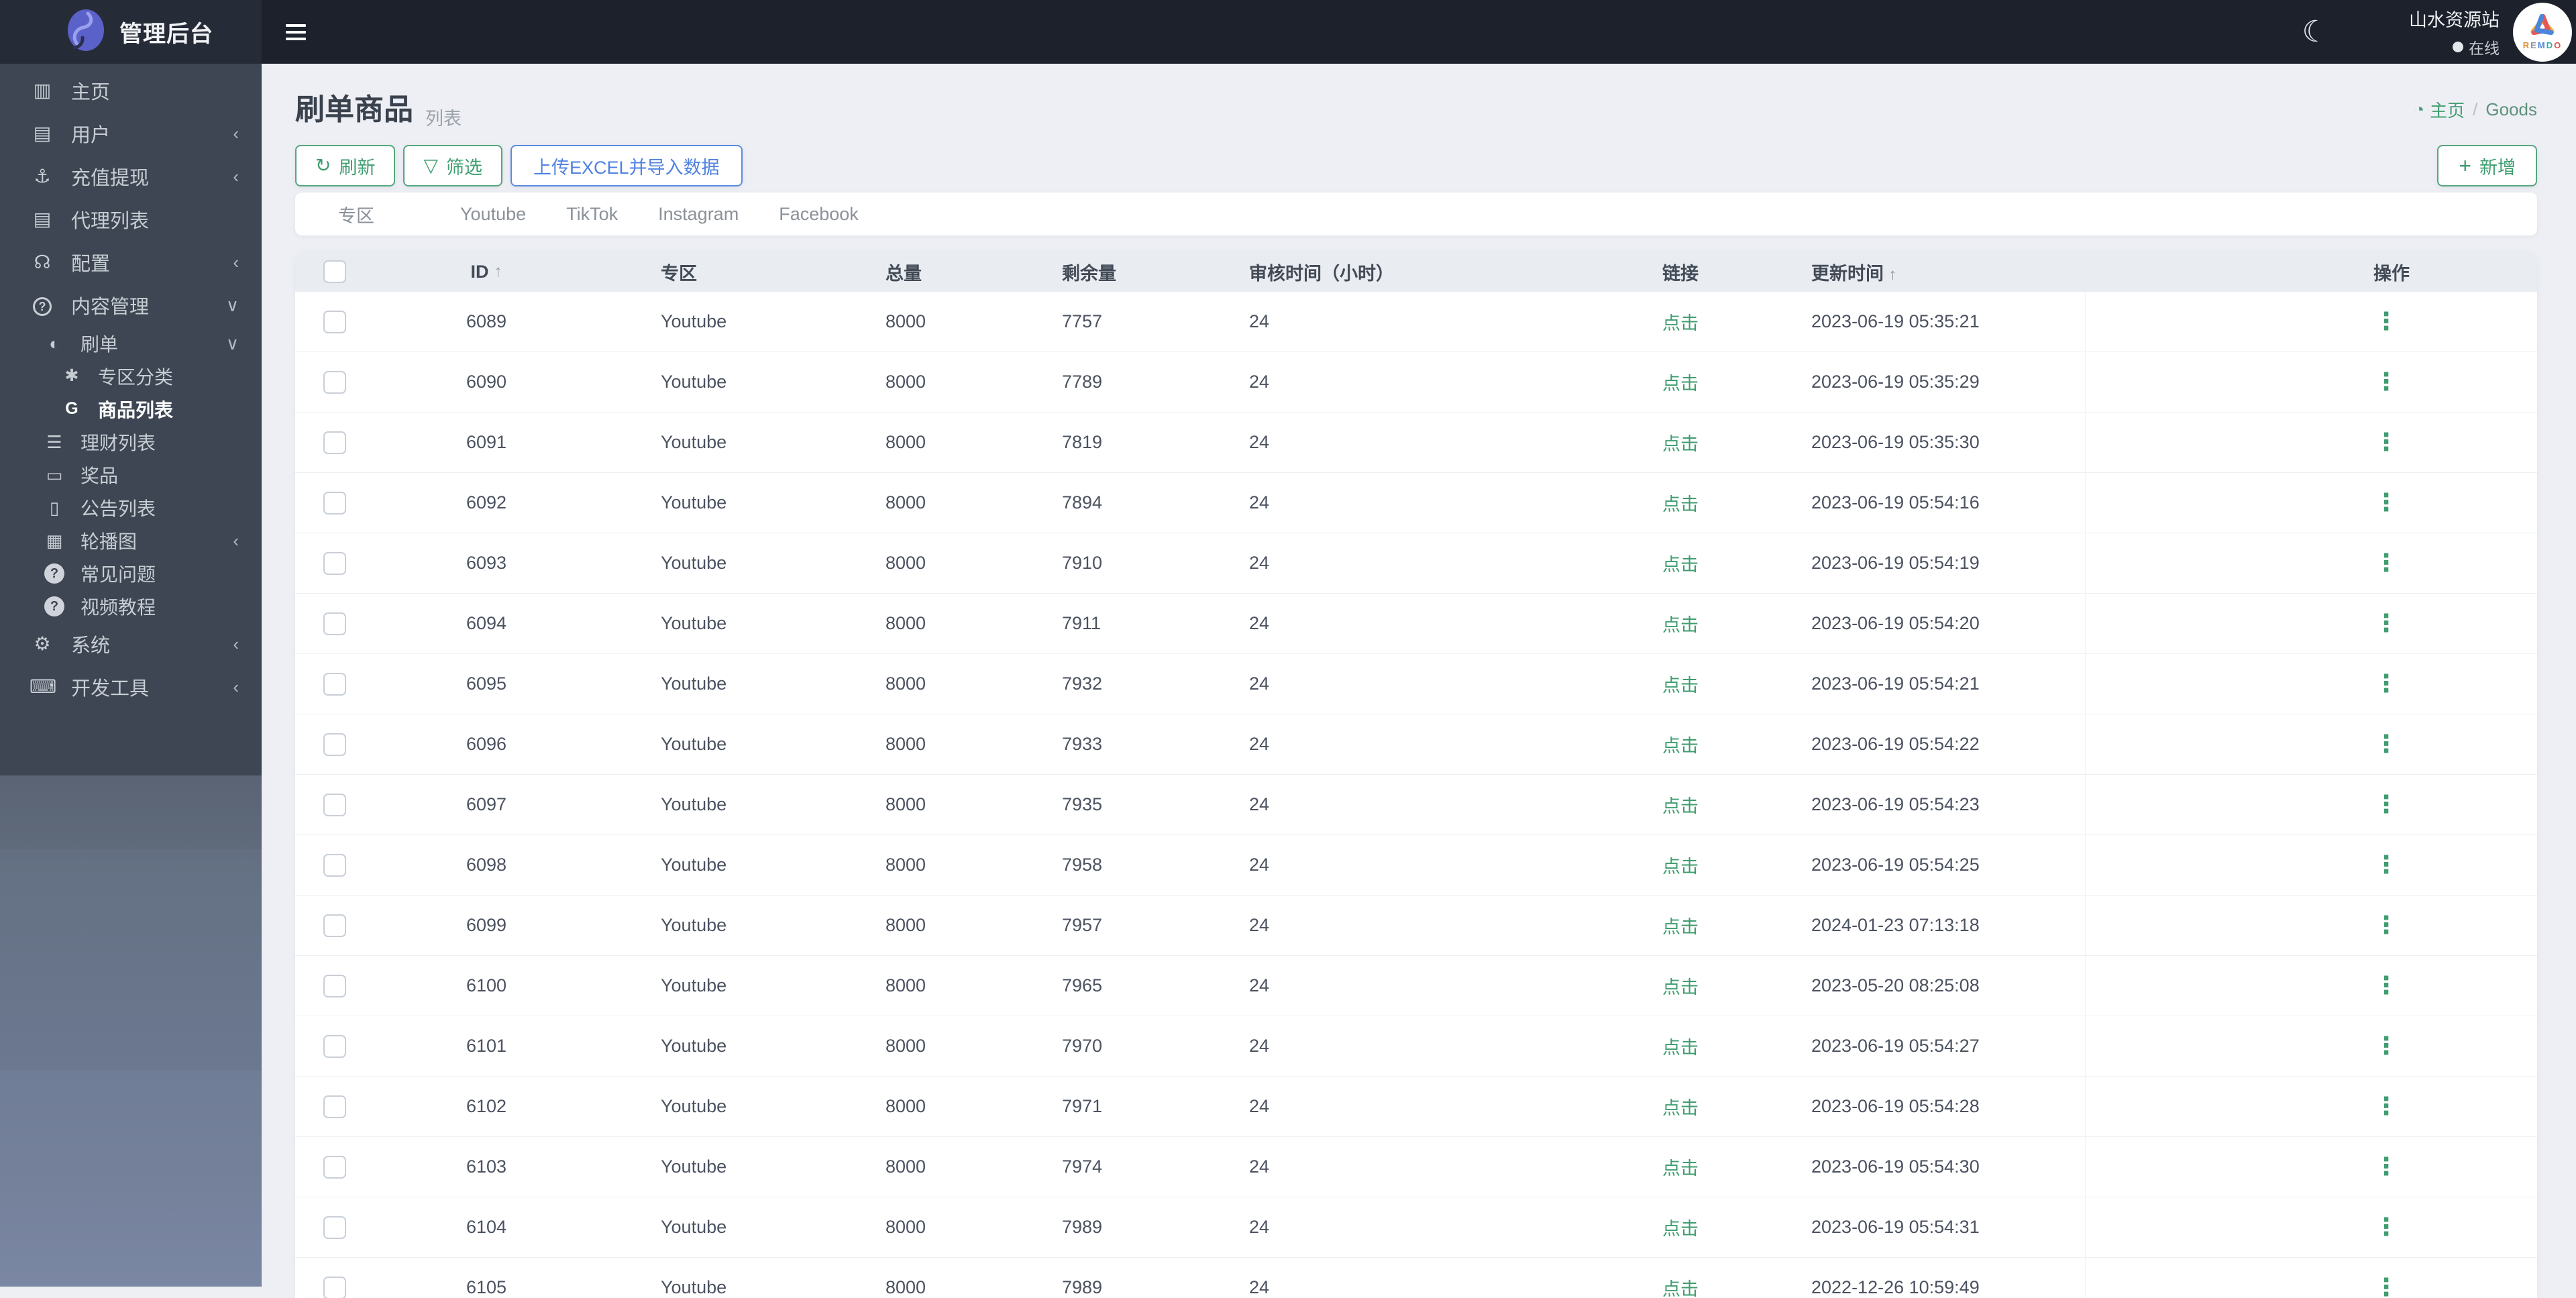  Describe the element at coordinates (131, 133) in the screenshot. I see `sidebar-item-address-book-1: ▤用户‹` at that location.